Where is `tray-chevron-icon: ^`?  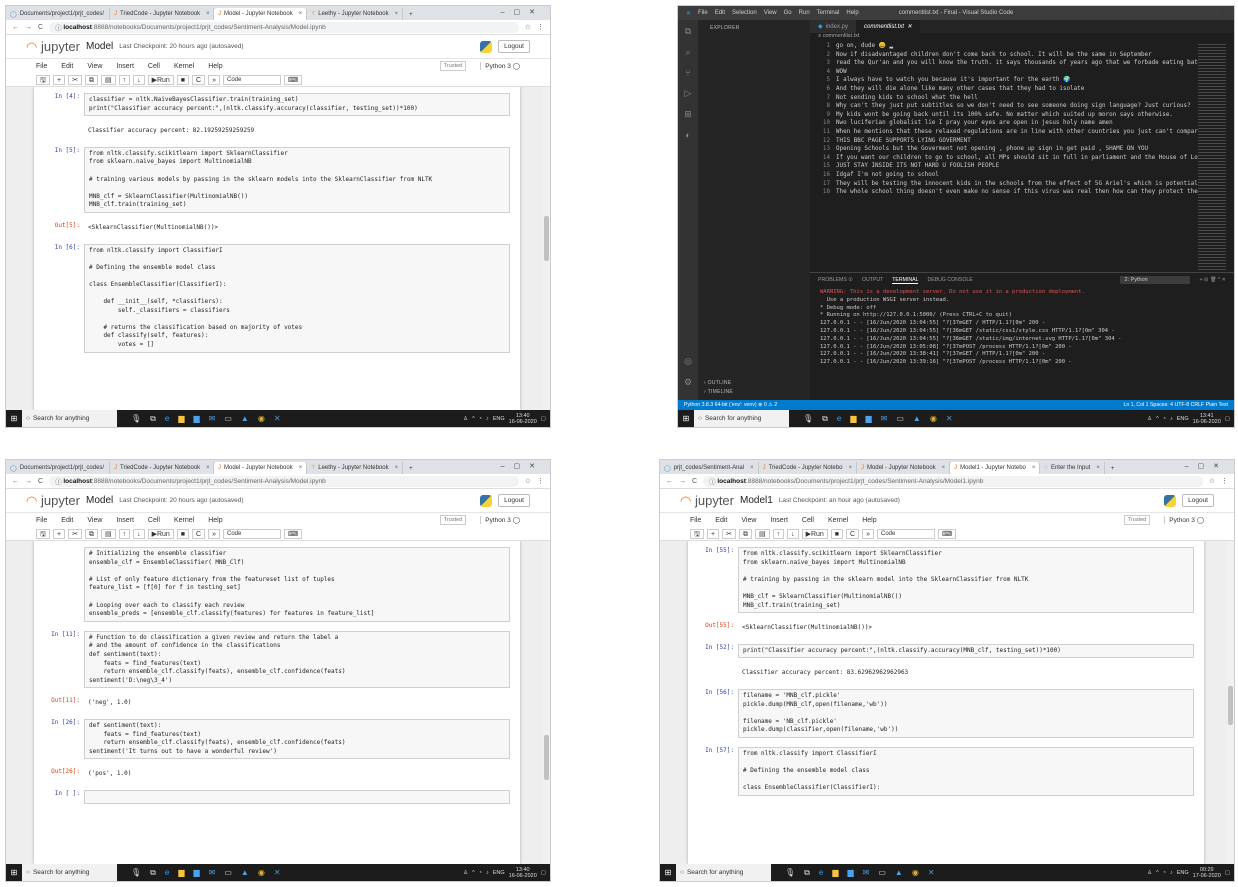 tray-chevron-icon: ^ is located at coordinates (473, 873).